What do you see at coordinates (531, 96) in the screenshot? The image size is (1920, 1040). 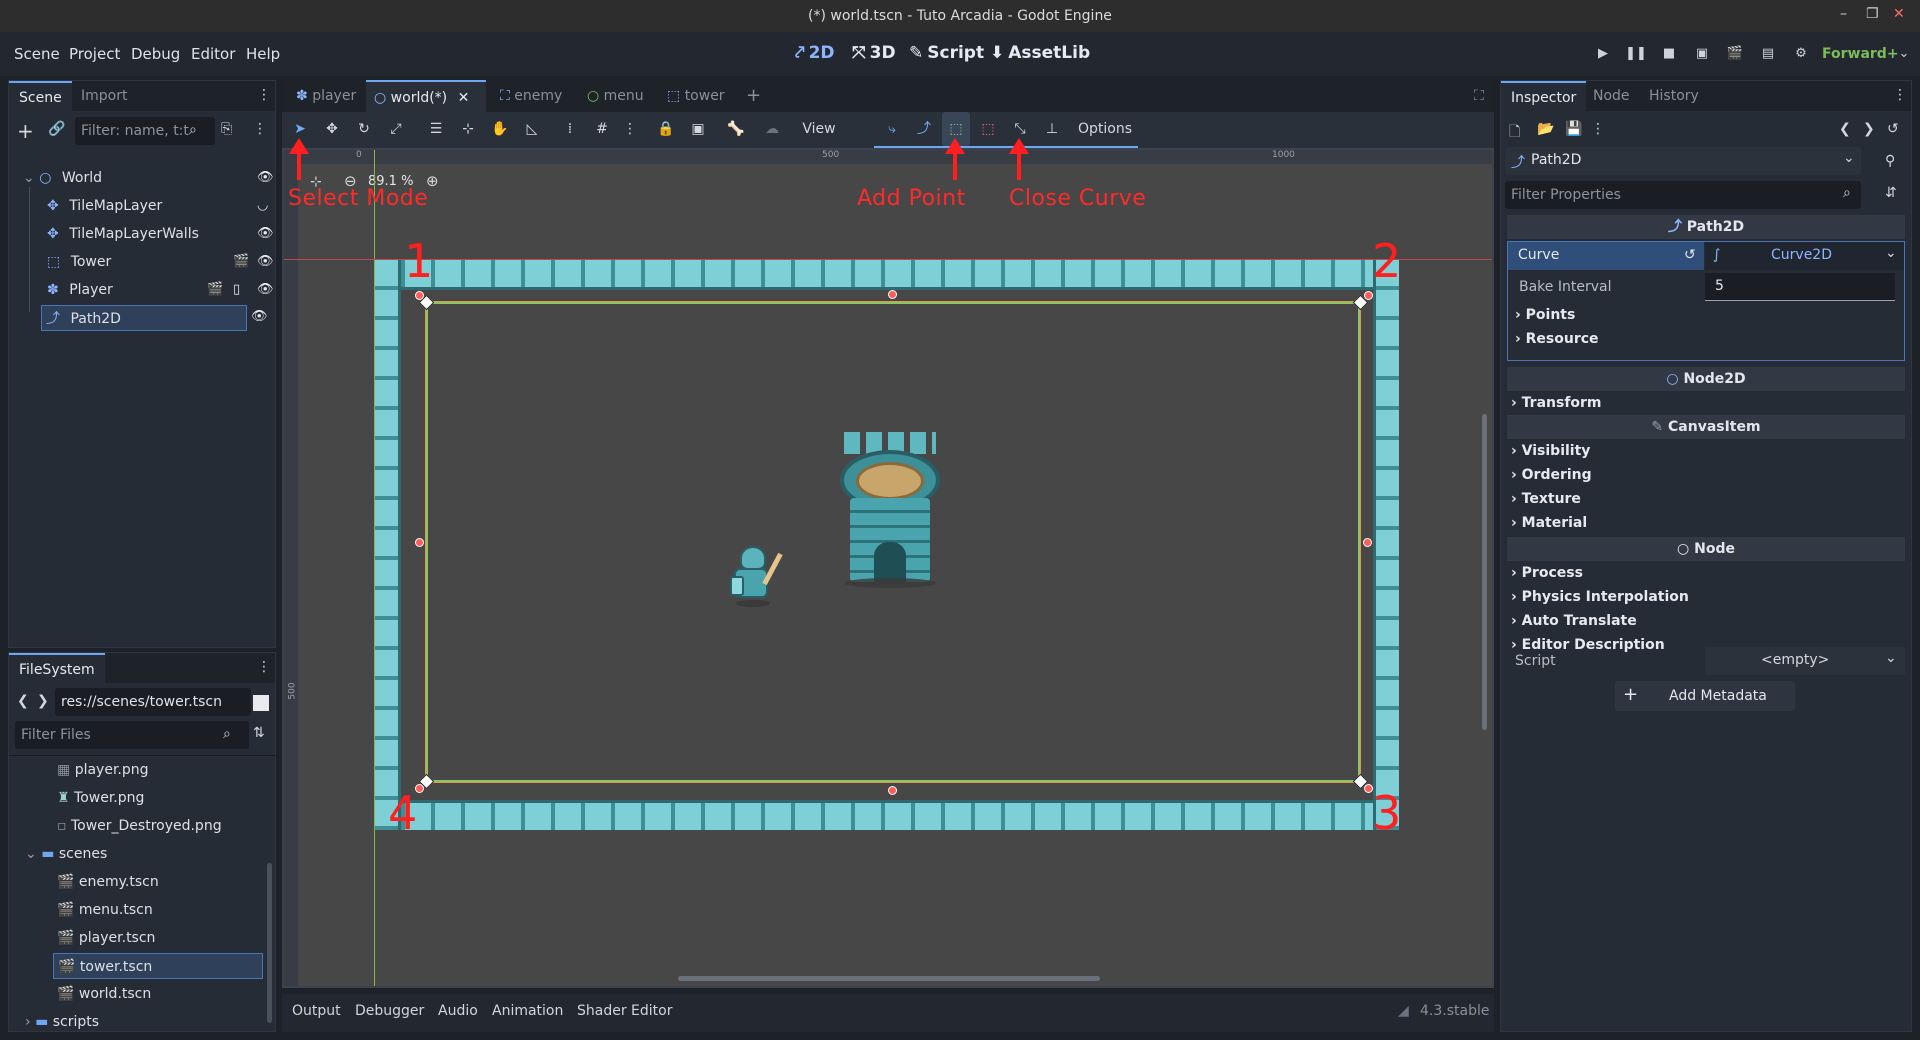 I see `scene-tab-enemy: ⛶ enemy` at bounding box center [531, 96].